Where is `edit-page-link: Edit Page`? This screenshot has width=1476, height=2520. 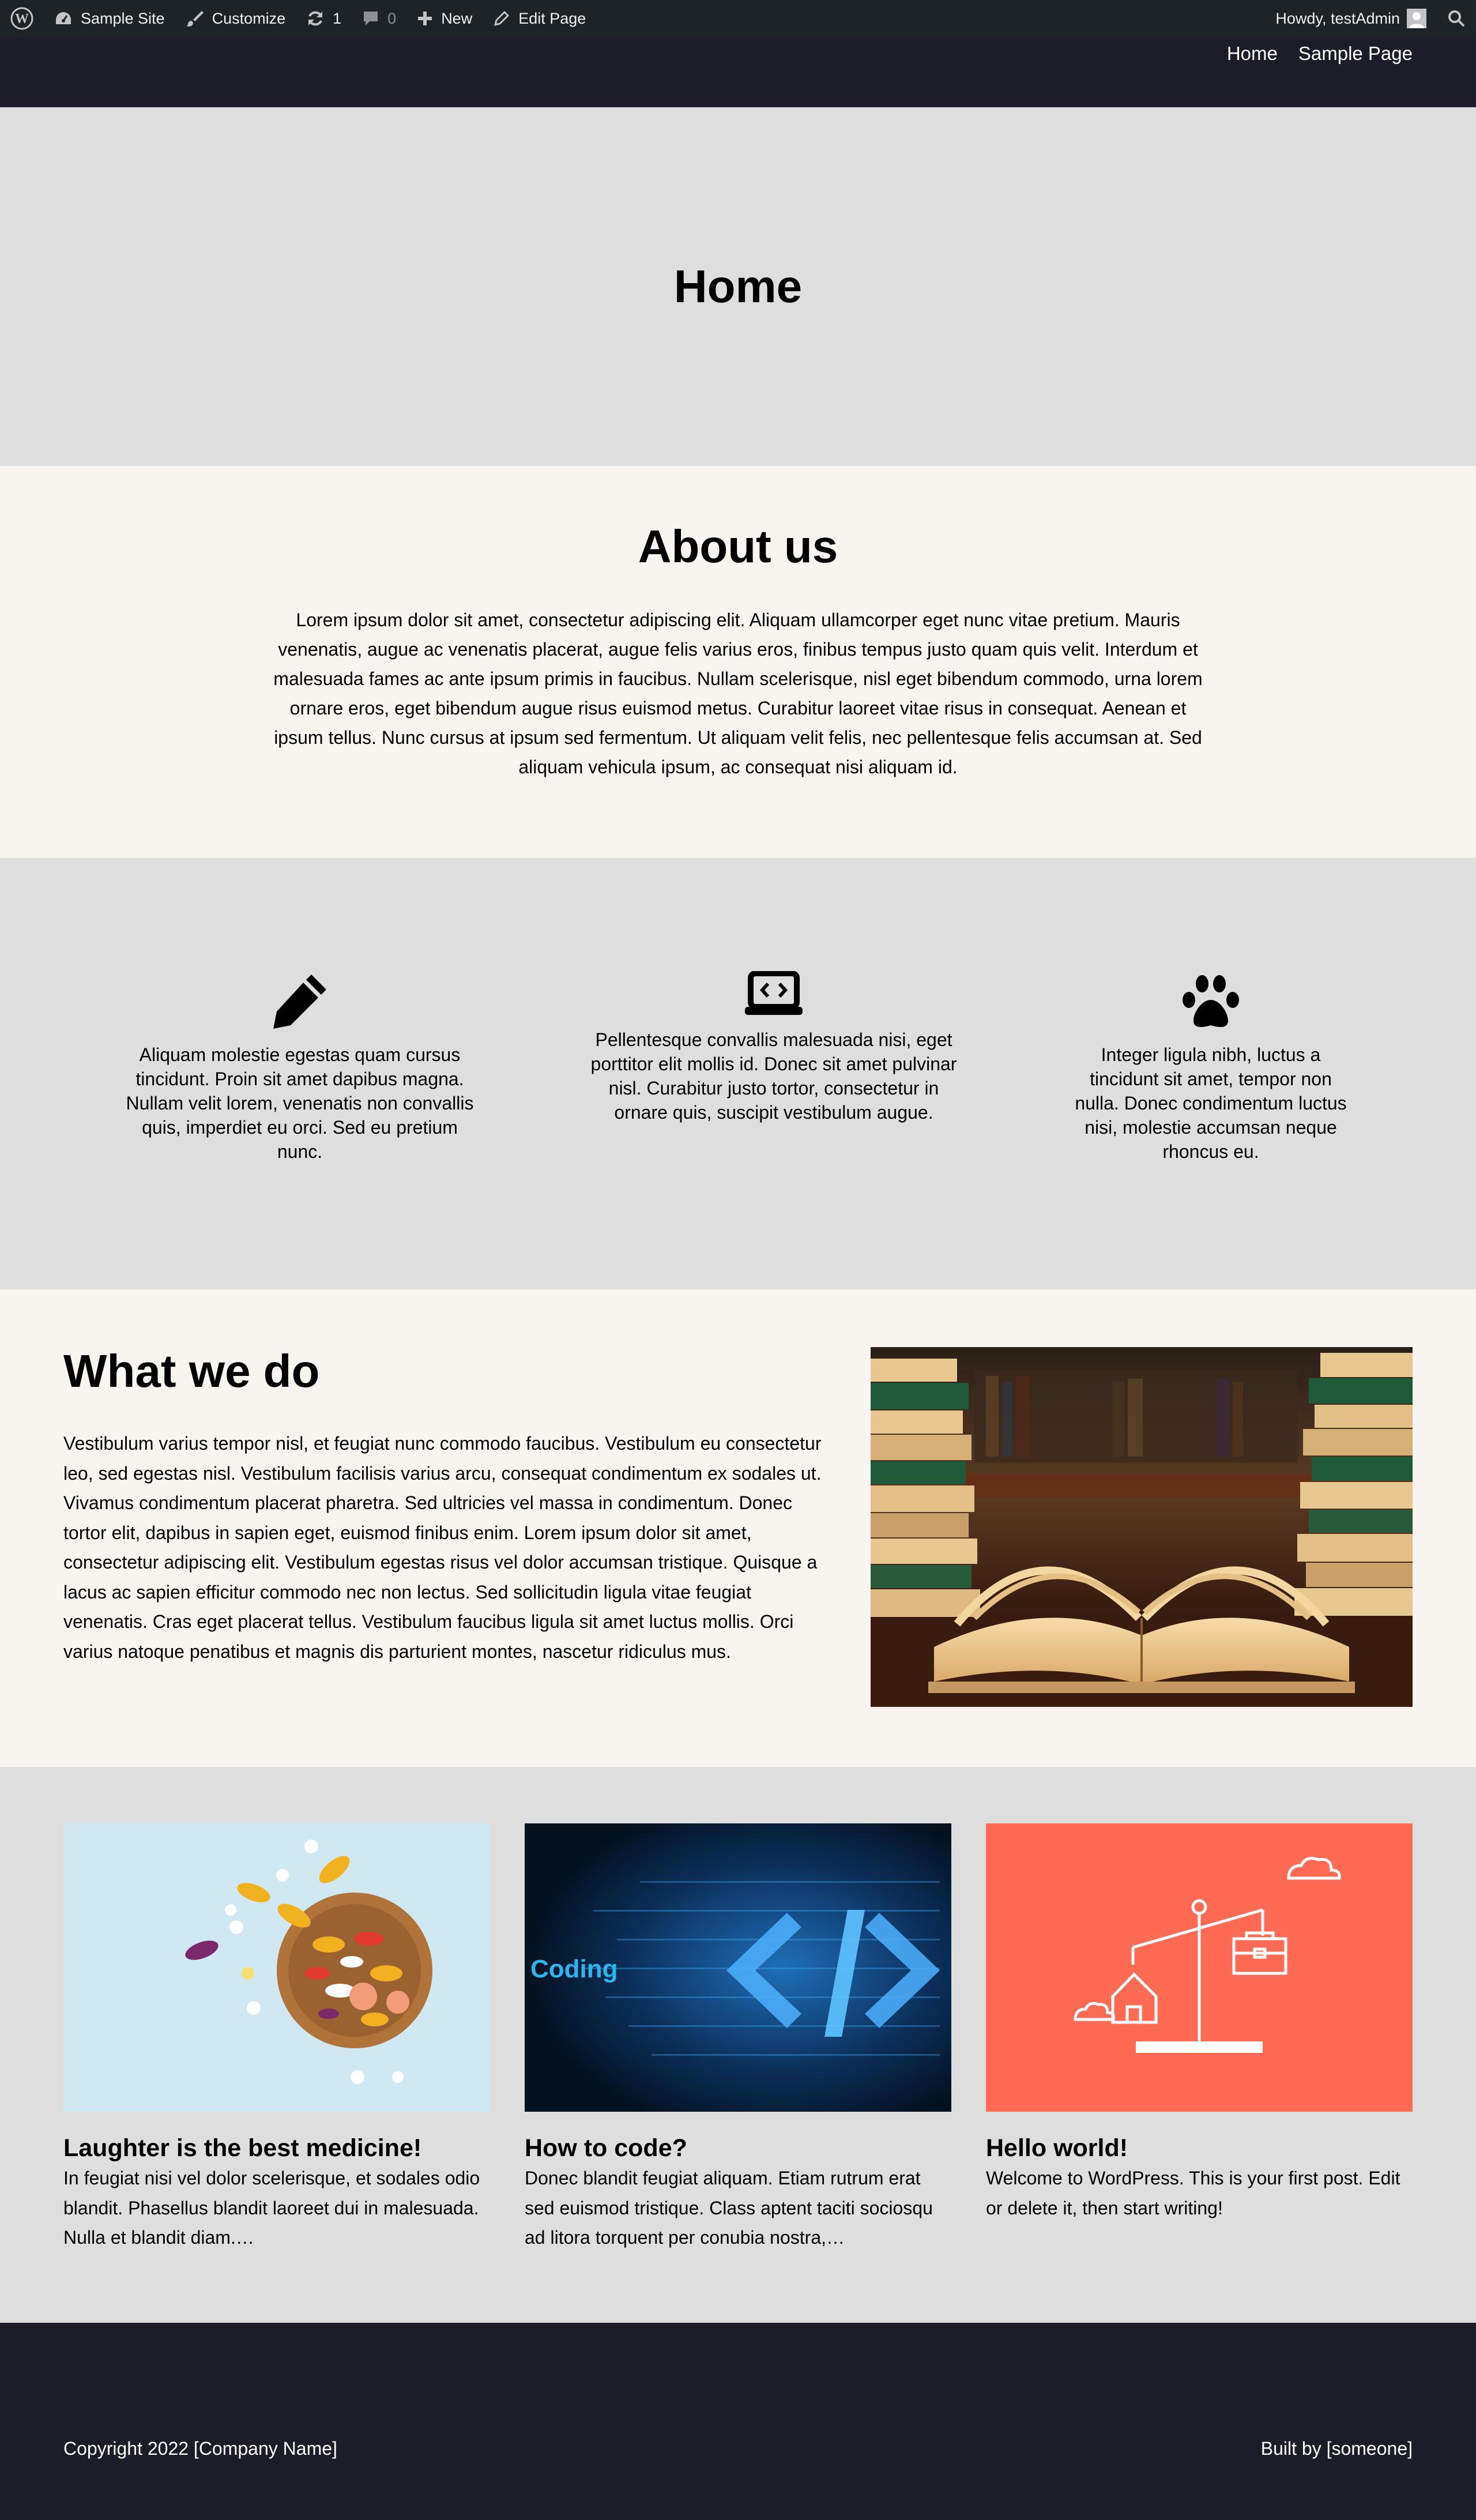 edit-page-link: Edit Page is located at coordinates (539, 19).